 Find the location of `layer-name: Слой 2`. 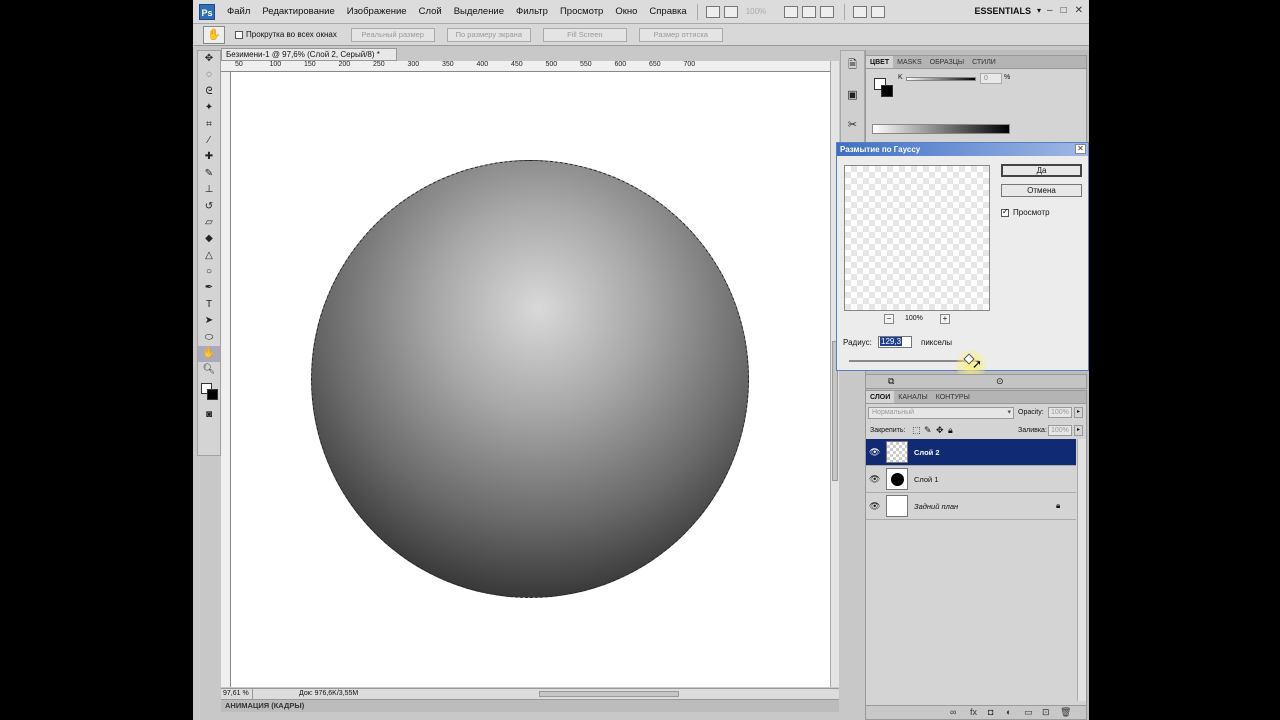

layer-name: Слой 2 is located at coordinates (927, 452).